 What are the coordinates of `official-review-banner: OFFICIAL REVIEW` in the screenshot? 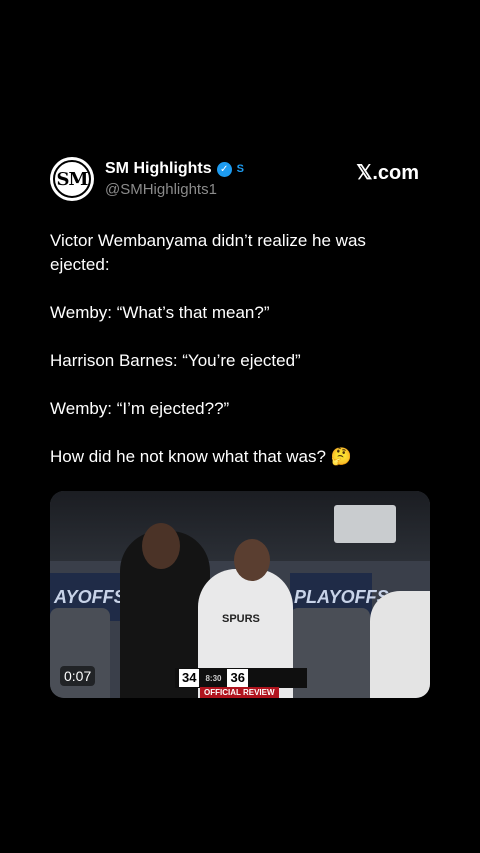 It's located at (239, 692).